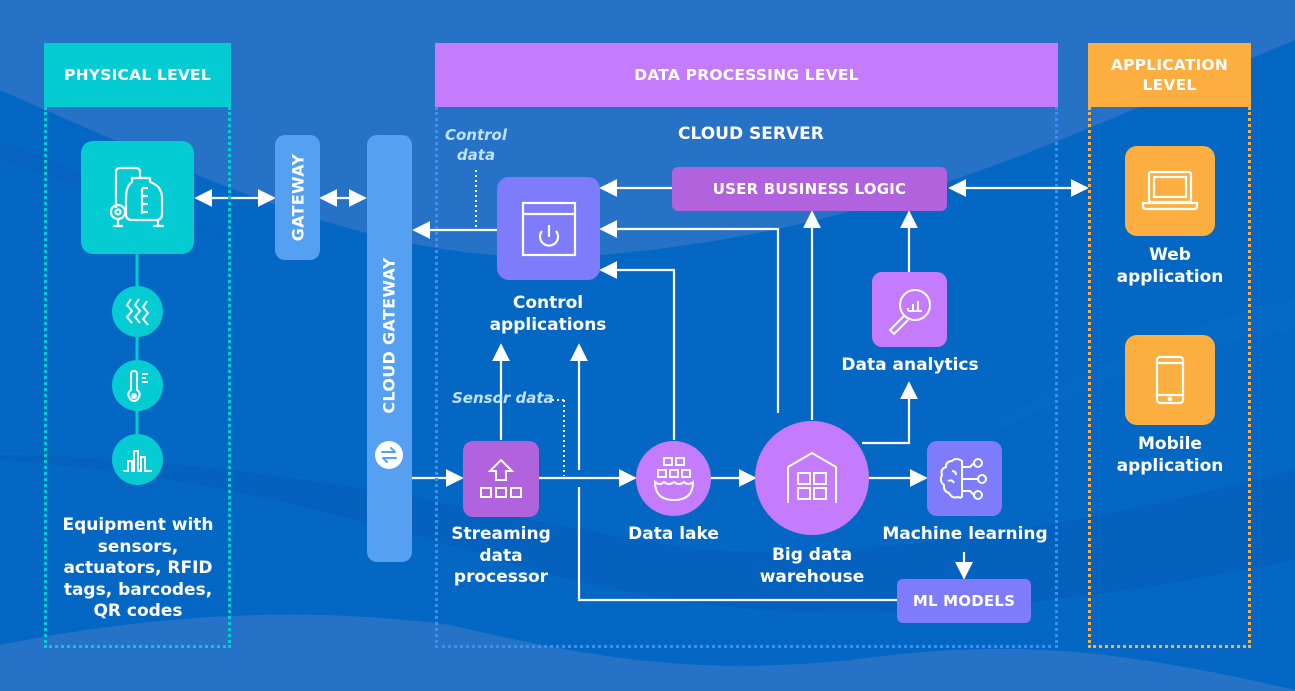 Image resolution: width=1295 pixels, height=691 pixels. I want to click on bar-chart-icon, so click(137, 460).